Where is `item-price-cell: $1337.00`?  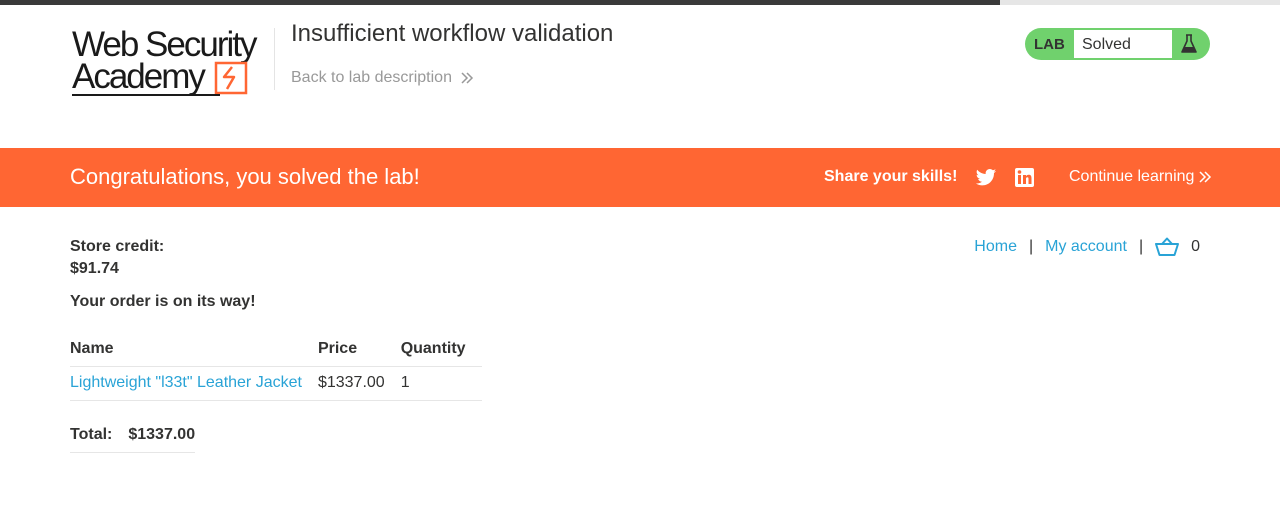
item-price-cell: $1337.00 is located at coordinates (359, 383).